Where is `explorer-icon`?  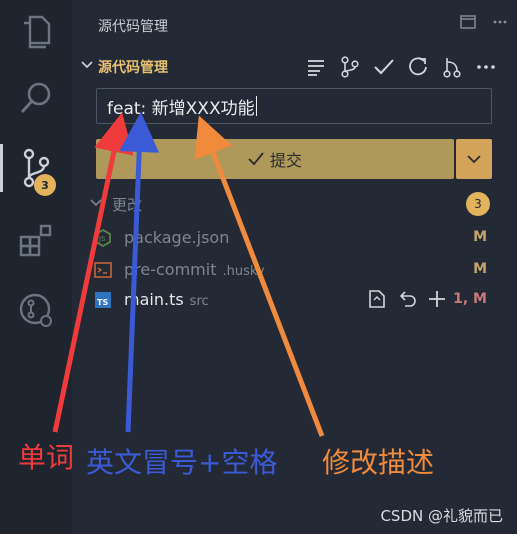
explorer-icon is located at coordinates (36, 32).